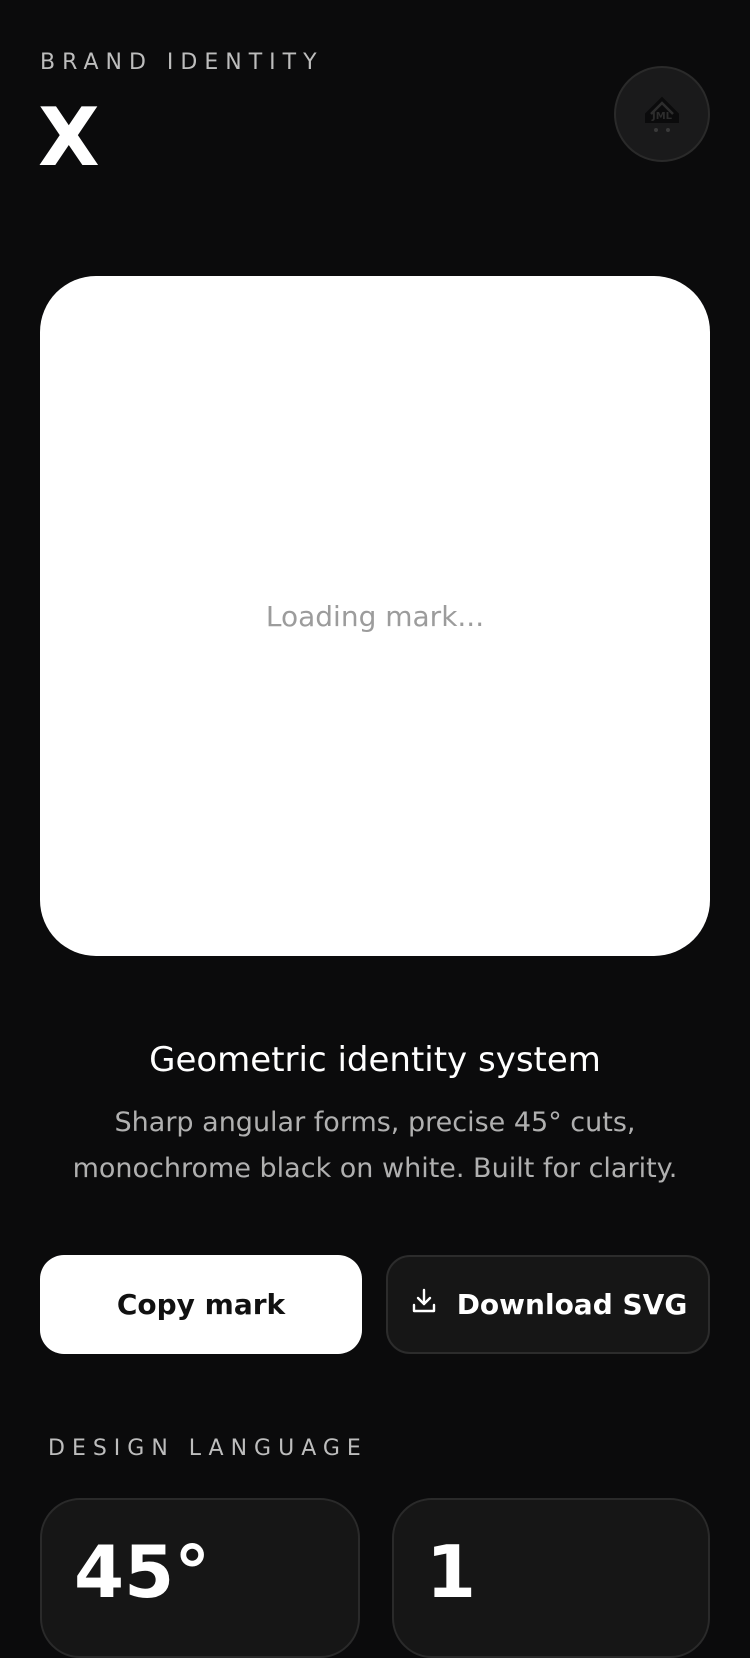  I want to click on section-eyebrow: BRAND IDENTITY, so click(182, 62).